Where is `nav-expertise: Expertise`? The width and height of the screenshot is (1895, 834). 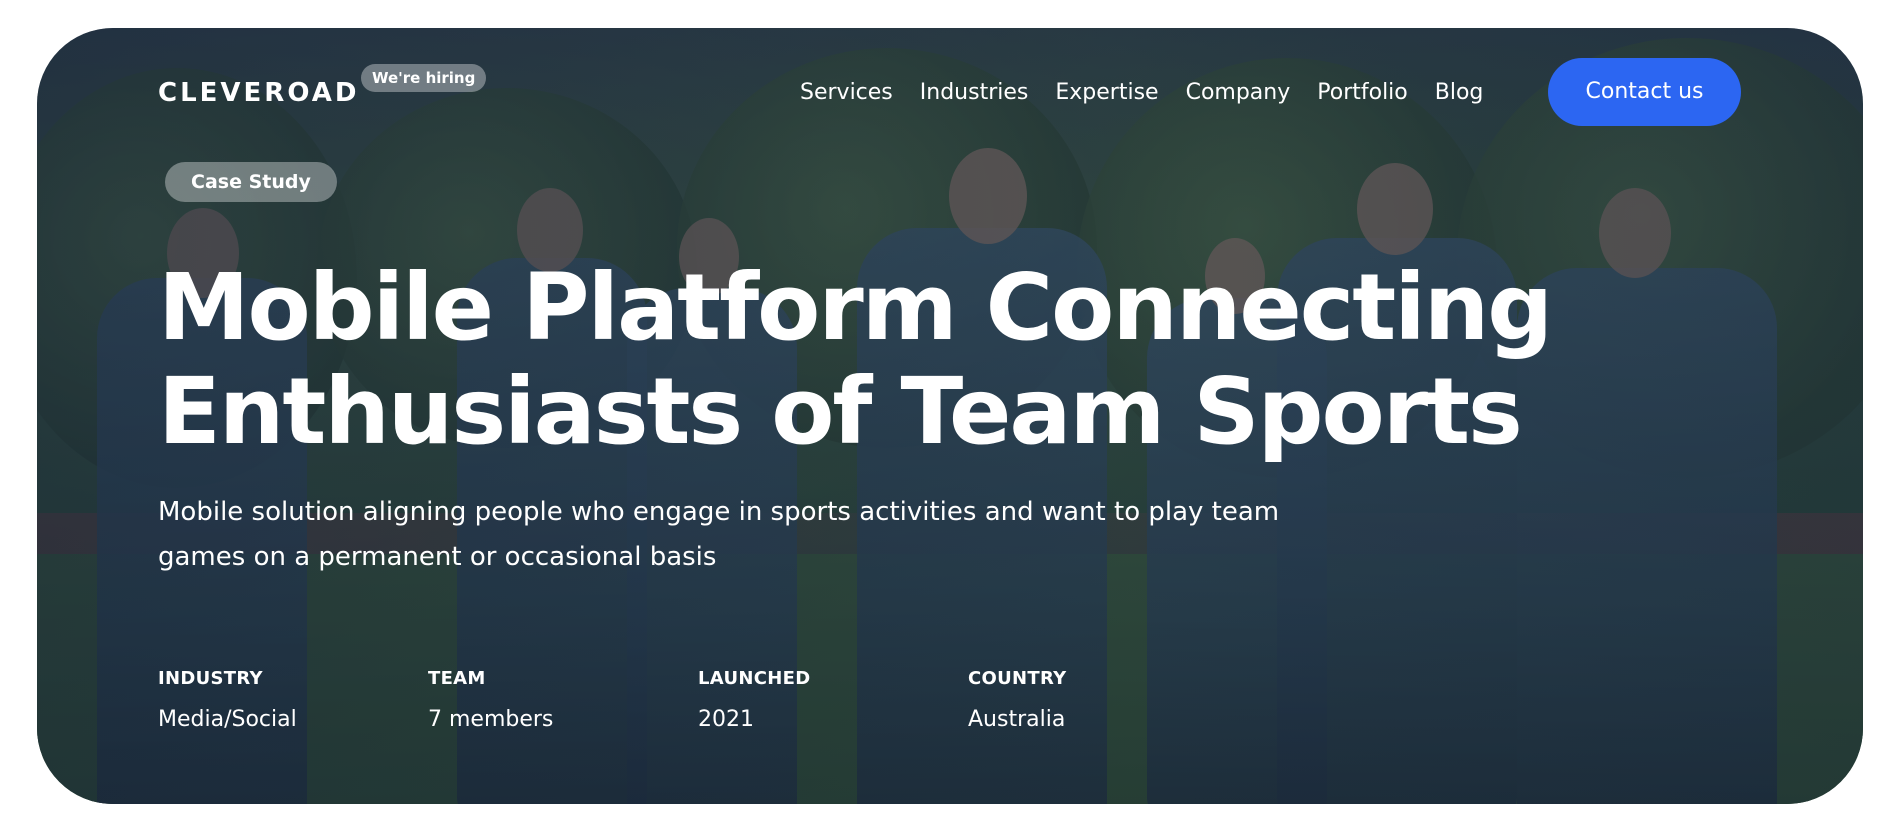
nav-expertise: Expertise is located at coordinates (1106, 92).